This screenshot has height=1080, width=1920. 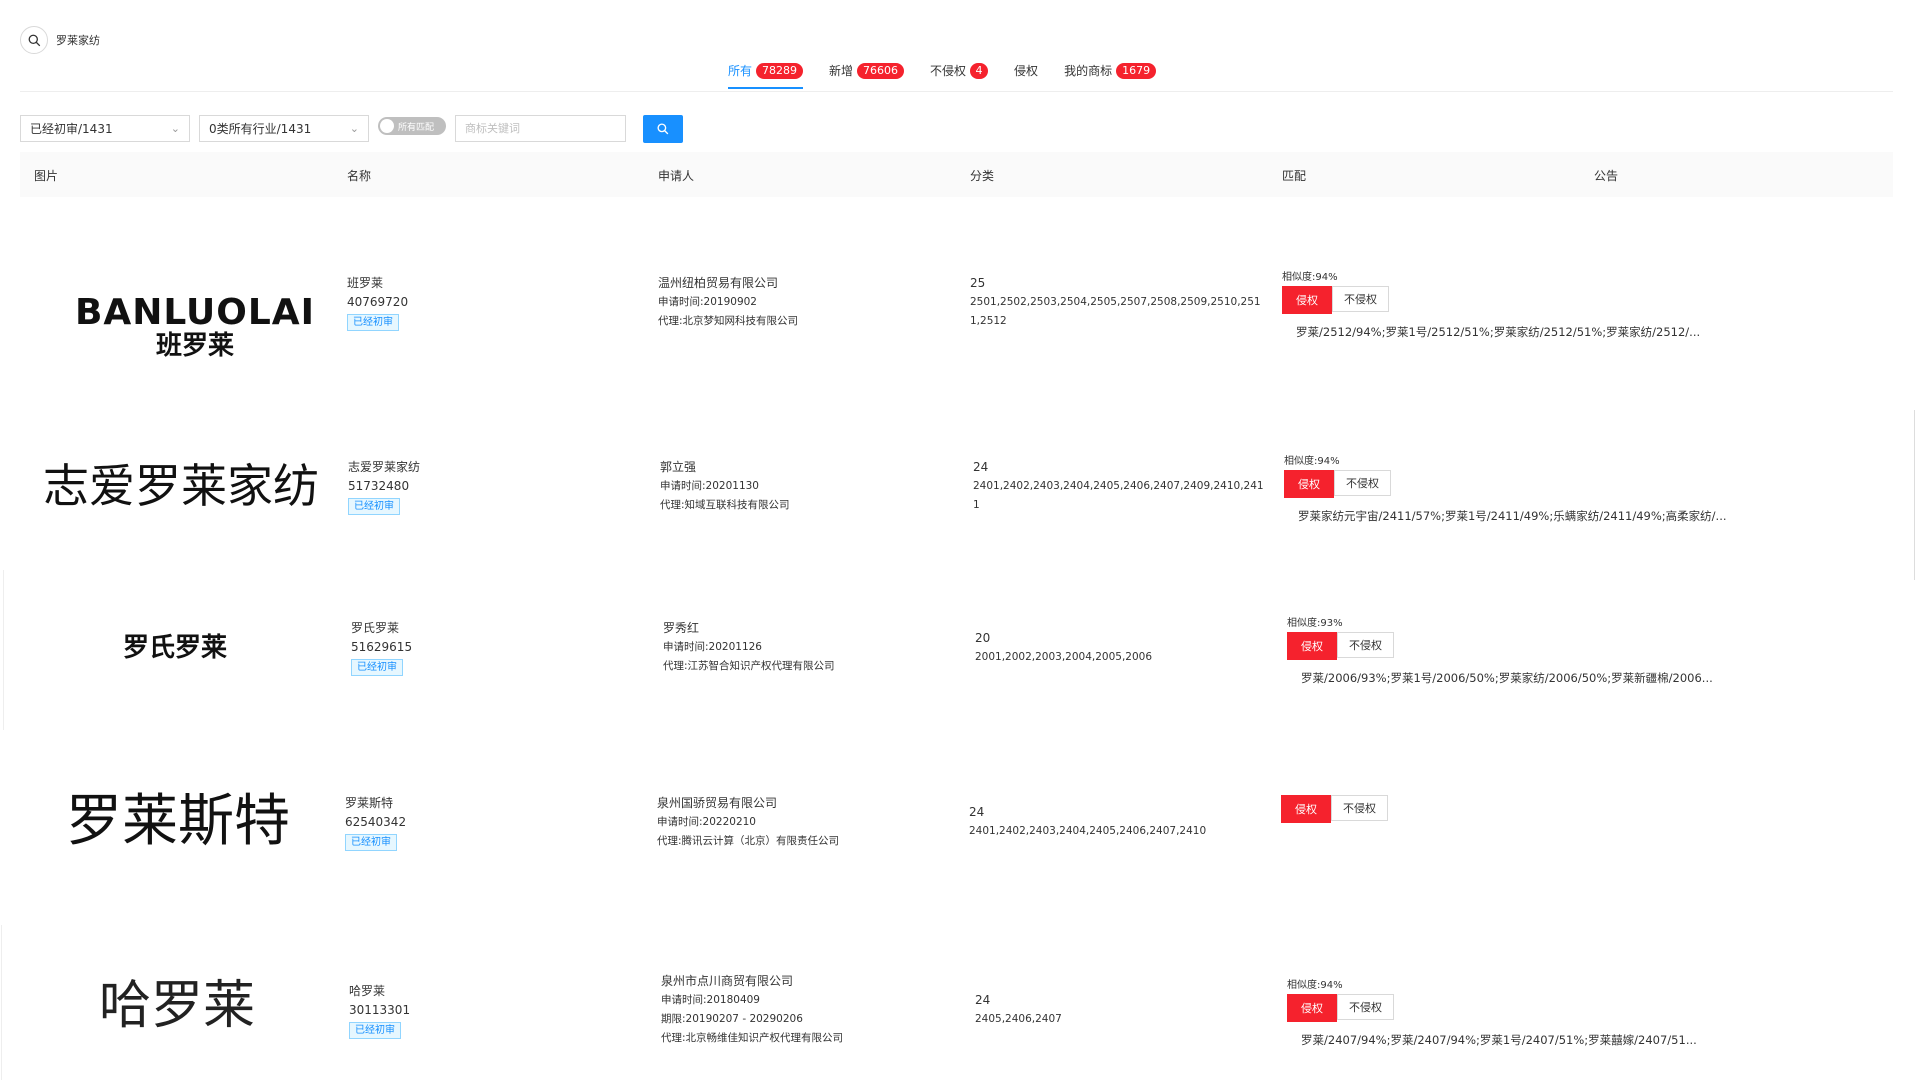 What do you see at coordinates (369, 803) in the screenshot?
I see `trademark-name: 罗莱斯特` at bounding box center [369, 803].